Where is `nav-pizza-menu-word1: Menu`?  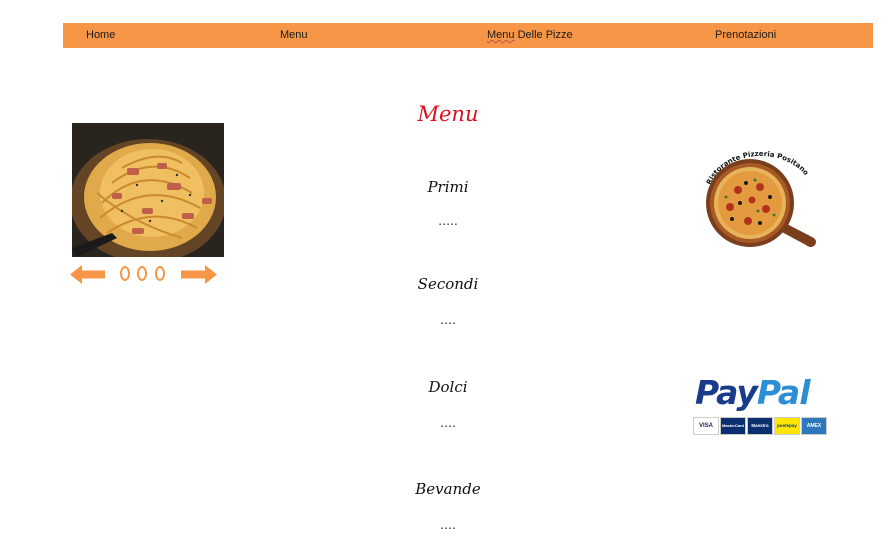 nav-pizza-menu-word1: Menu is located at coordinates (501, 35).